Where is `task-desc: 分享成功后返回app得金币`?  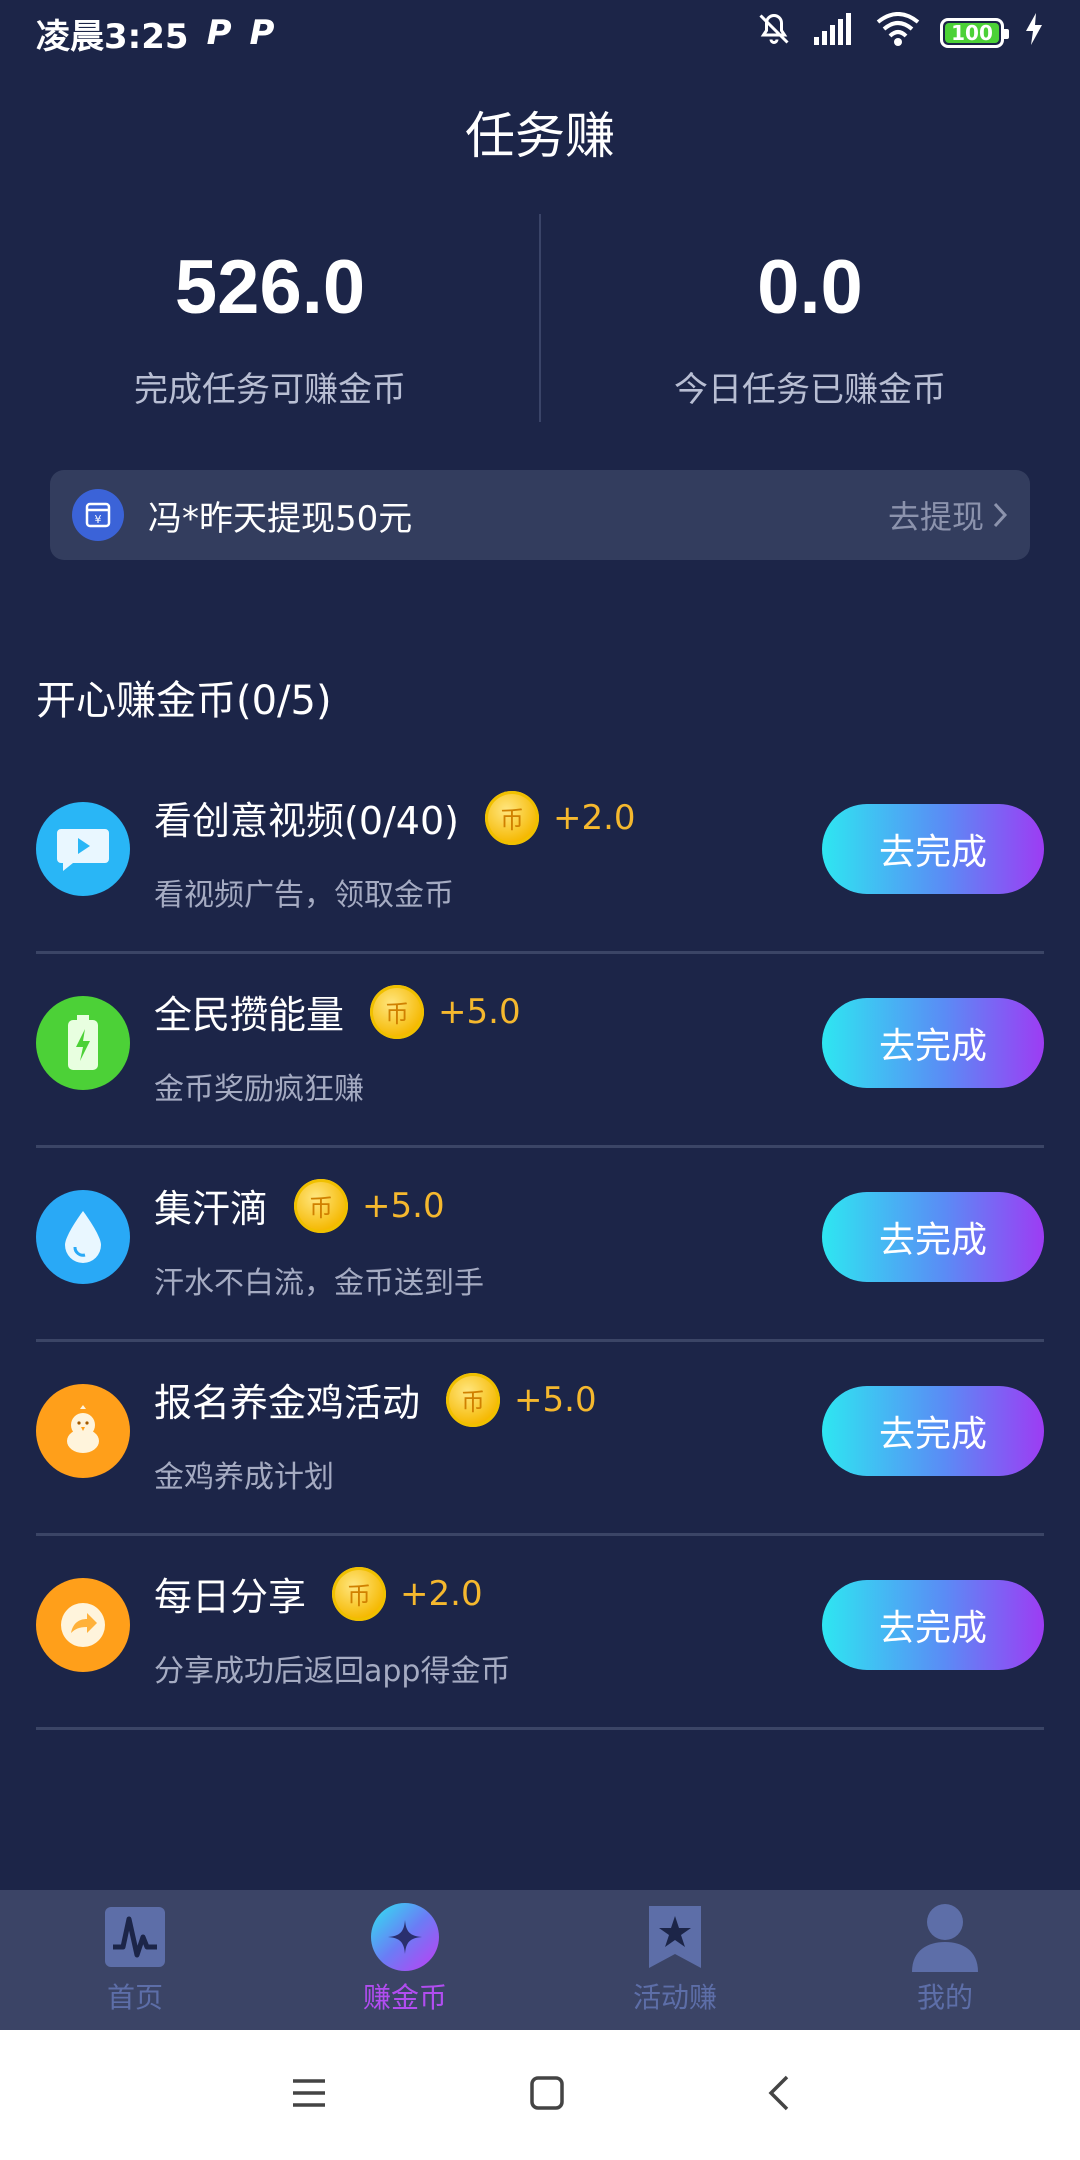 task-desc: 分享成功后返回app得金币 is located at coordinates (332, 1671).